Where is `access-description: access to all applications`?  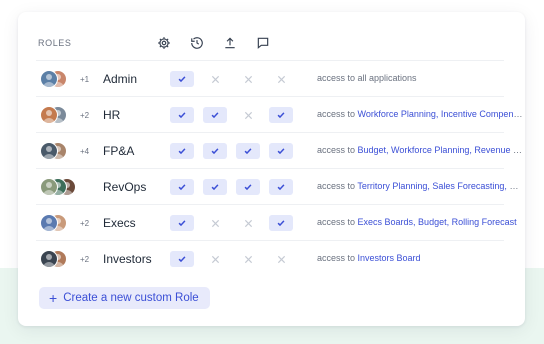
access-description: access to all applications is located at coordinates (420, 80).